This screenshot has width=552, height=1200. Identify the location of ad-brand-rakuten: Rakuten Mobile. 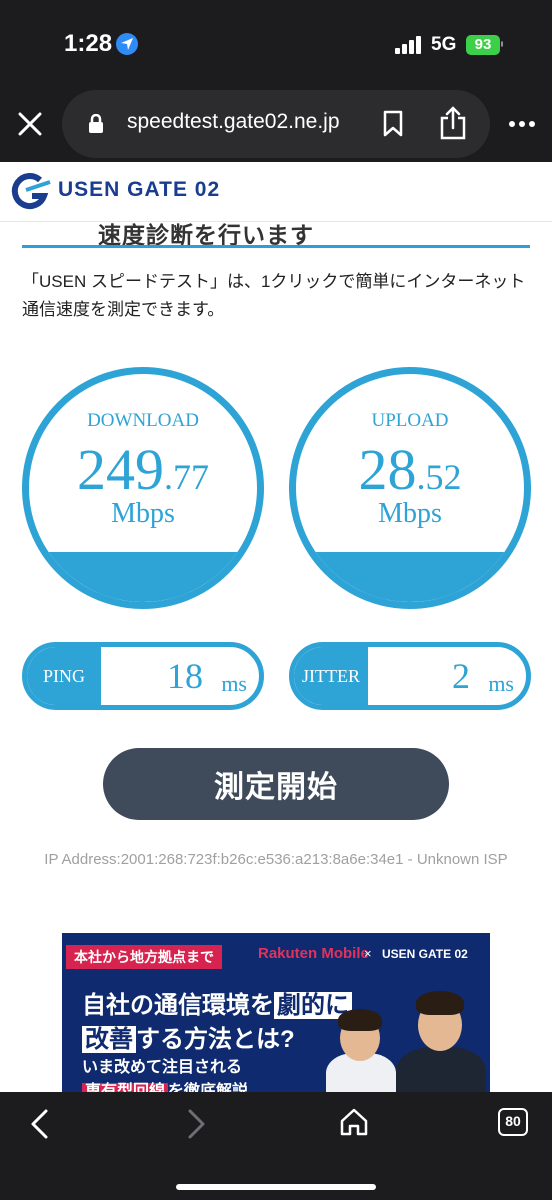
(313, 953).